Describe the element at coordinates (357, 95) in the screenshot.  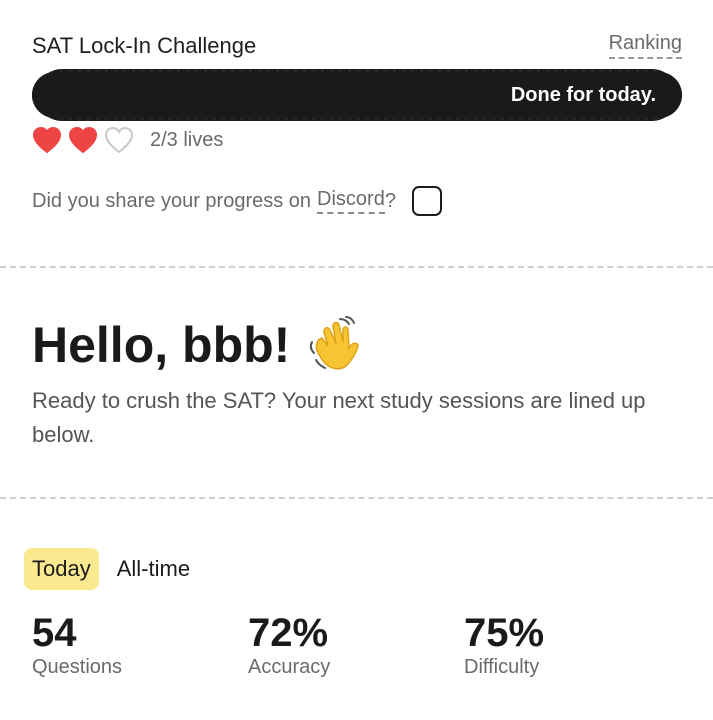
I see `progress-bar: Done for today.` at that location.